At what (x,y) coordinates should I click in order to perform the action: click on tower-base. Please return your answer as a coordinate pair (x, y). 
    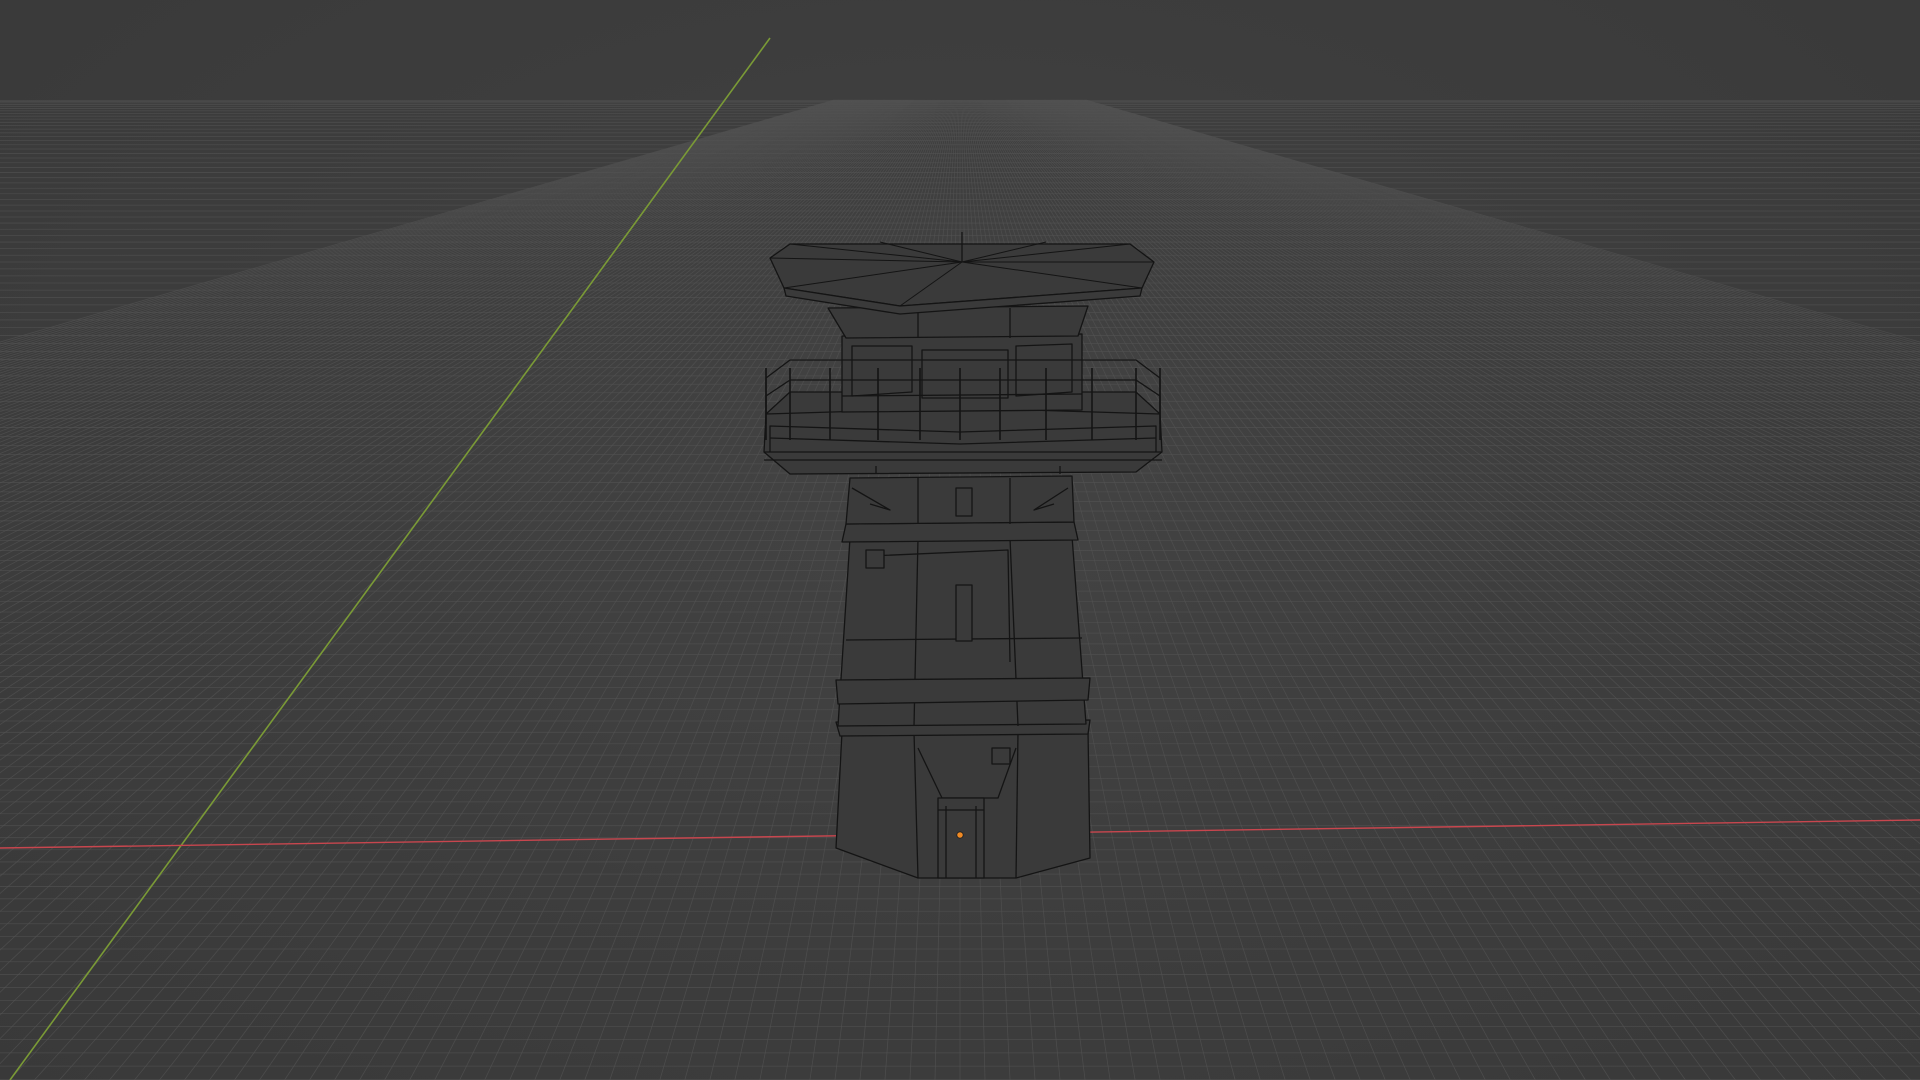
    Looking at the image, I should click on (963, 799).